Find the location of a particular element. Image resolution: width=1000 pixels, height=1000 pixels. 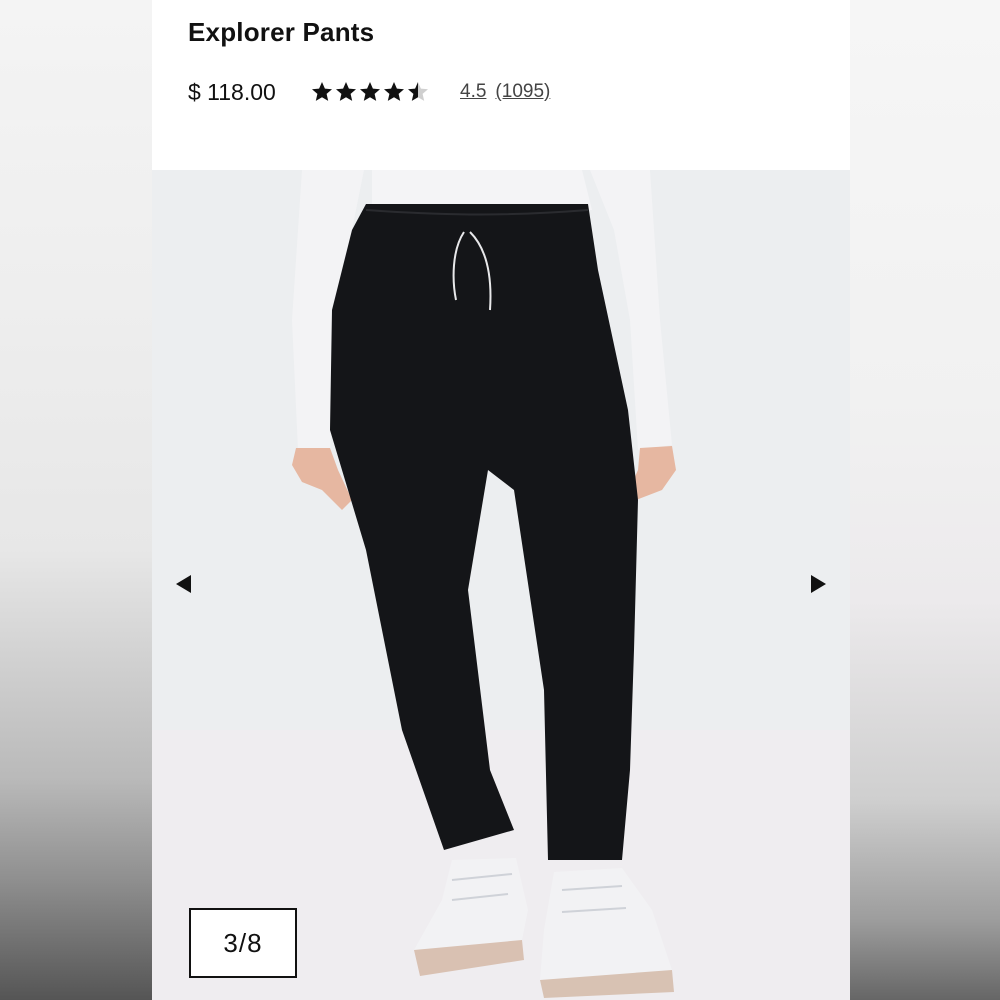

product-title: Explorer Pants is located at coordinates (281, 32).